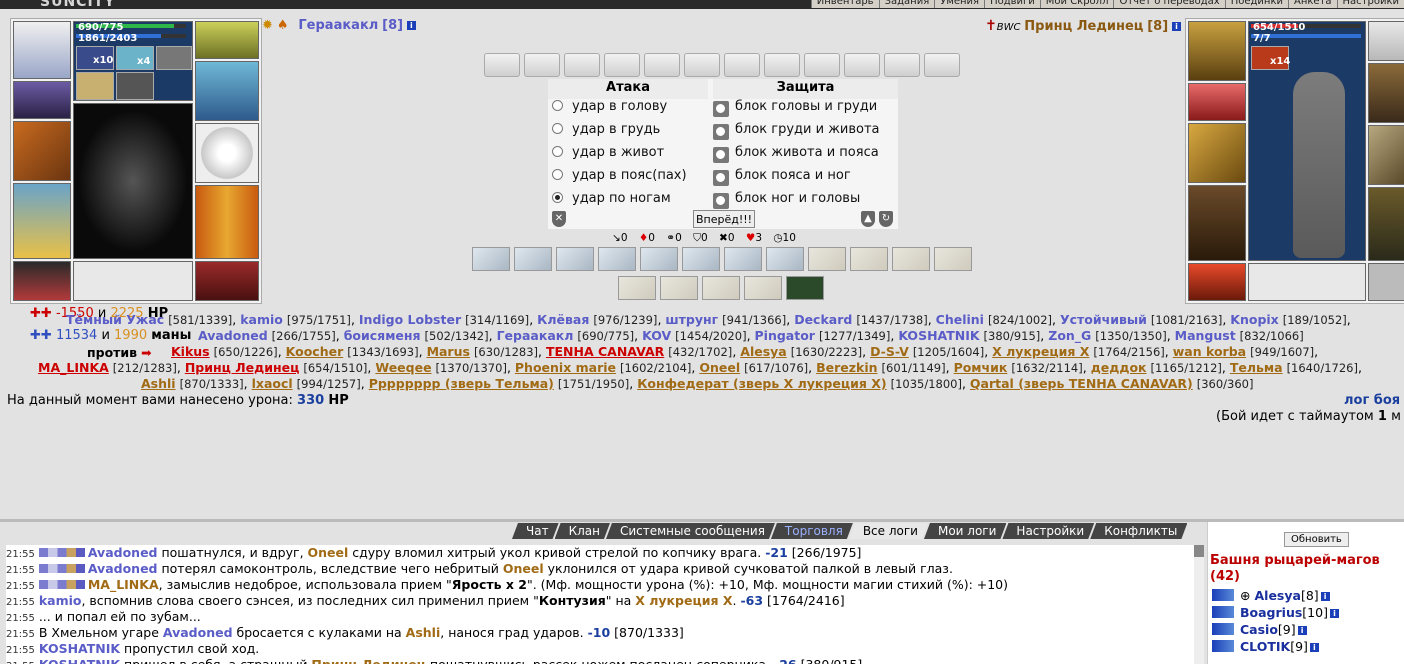 This screenshot has width=1404, height=664. What do you see at coordinates (1199, 551) in the screenshot?
I see `scroll-thumb` at bounding box center [1199, 551].